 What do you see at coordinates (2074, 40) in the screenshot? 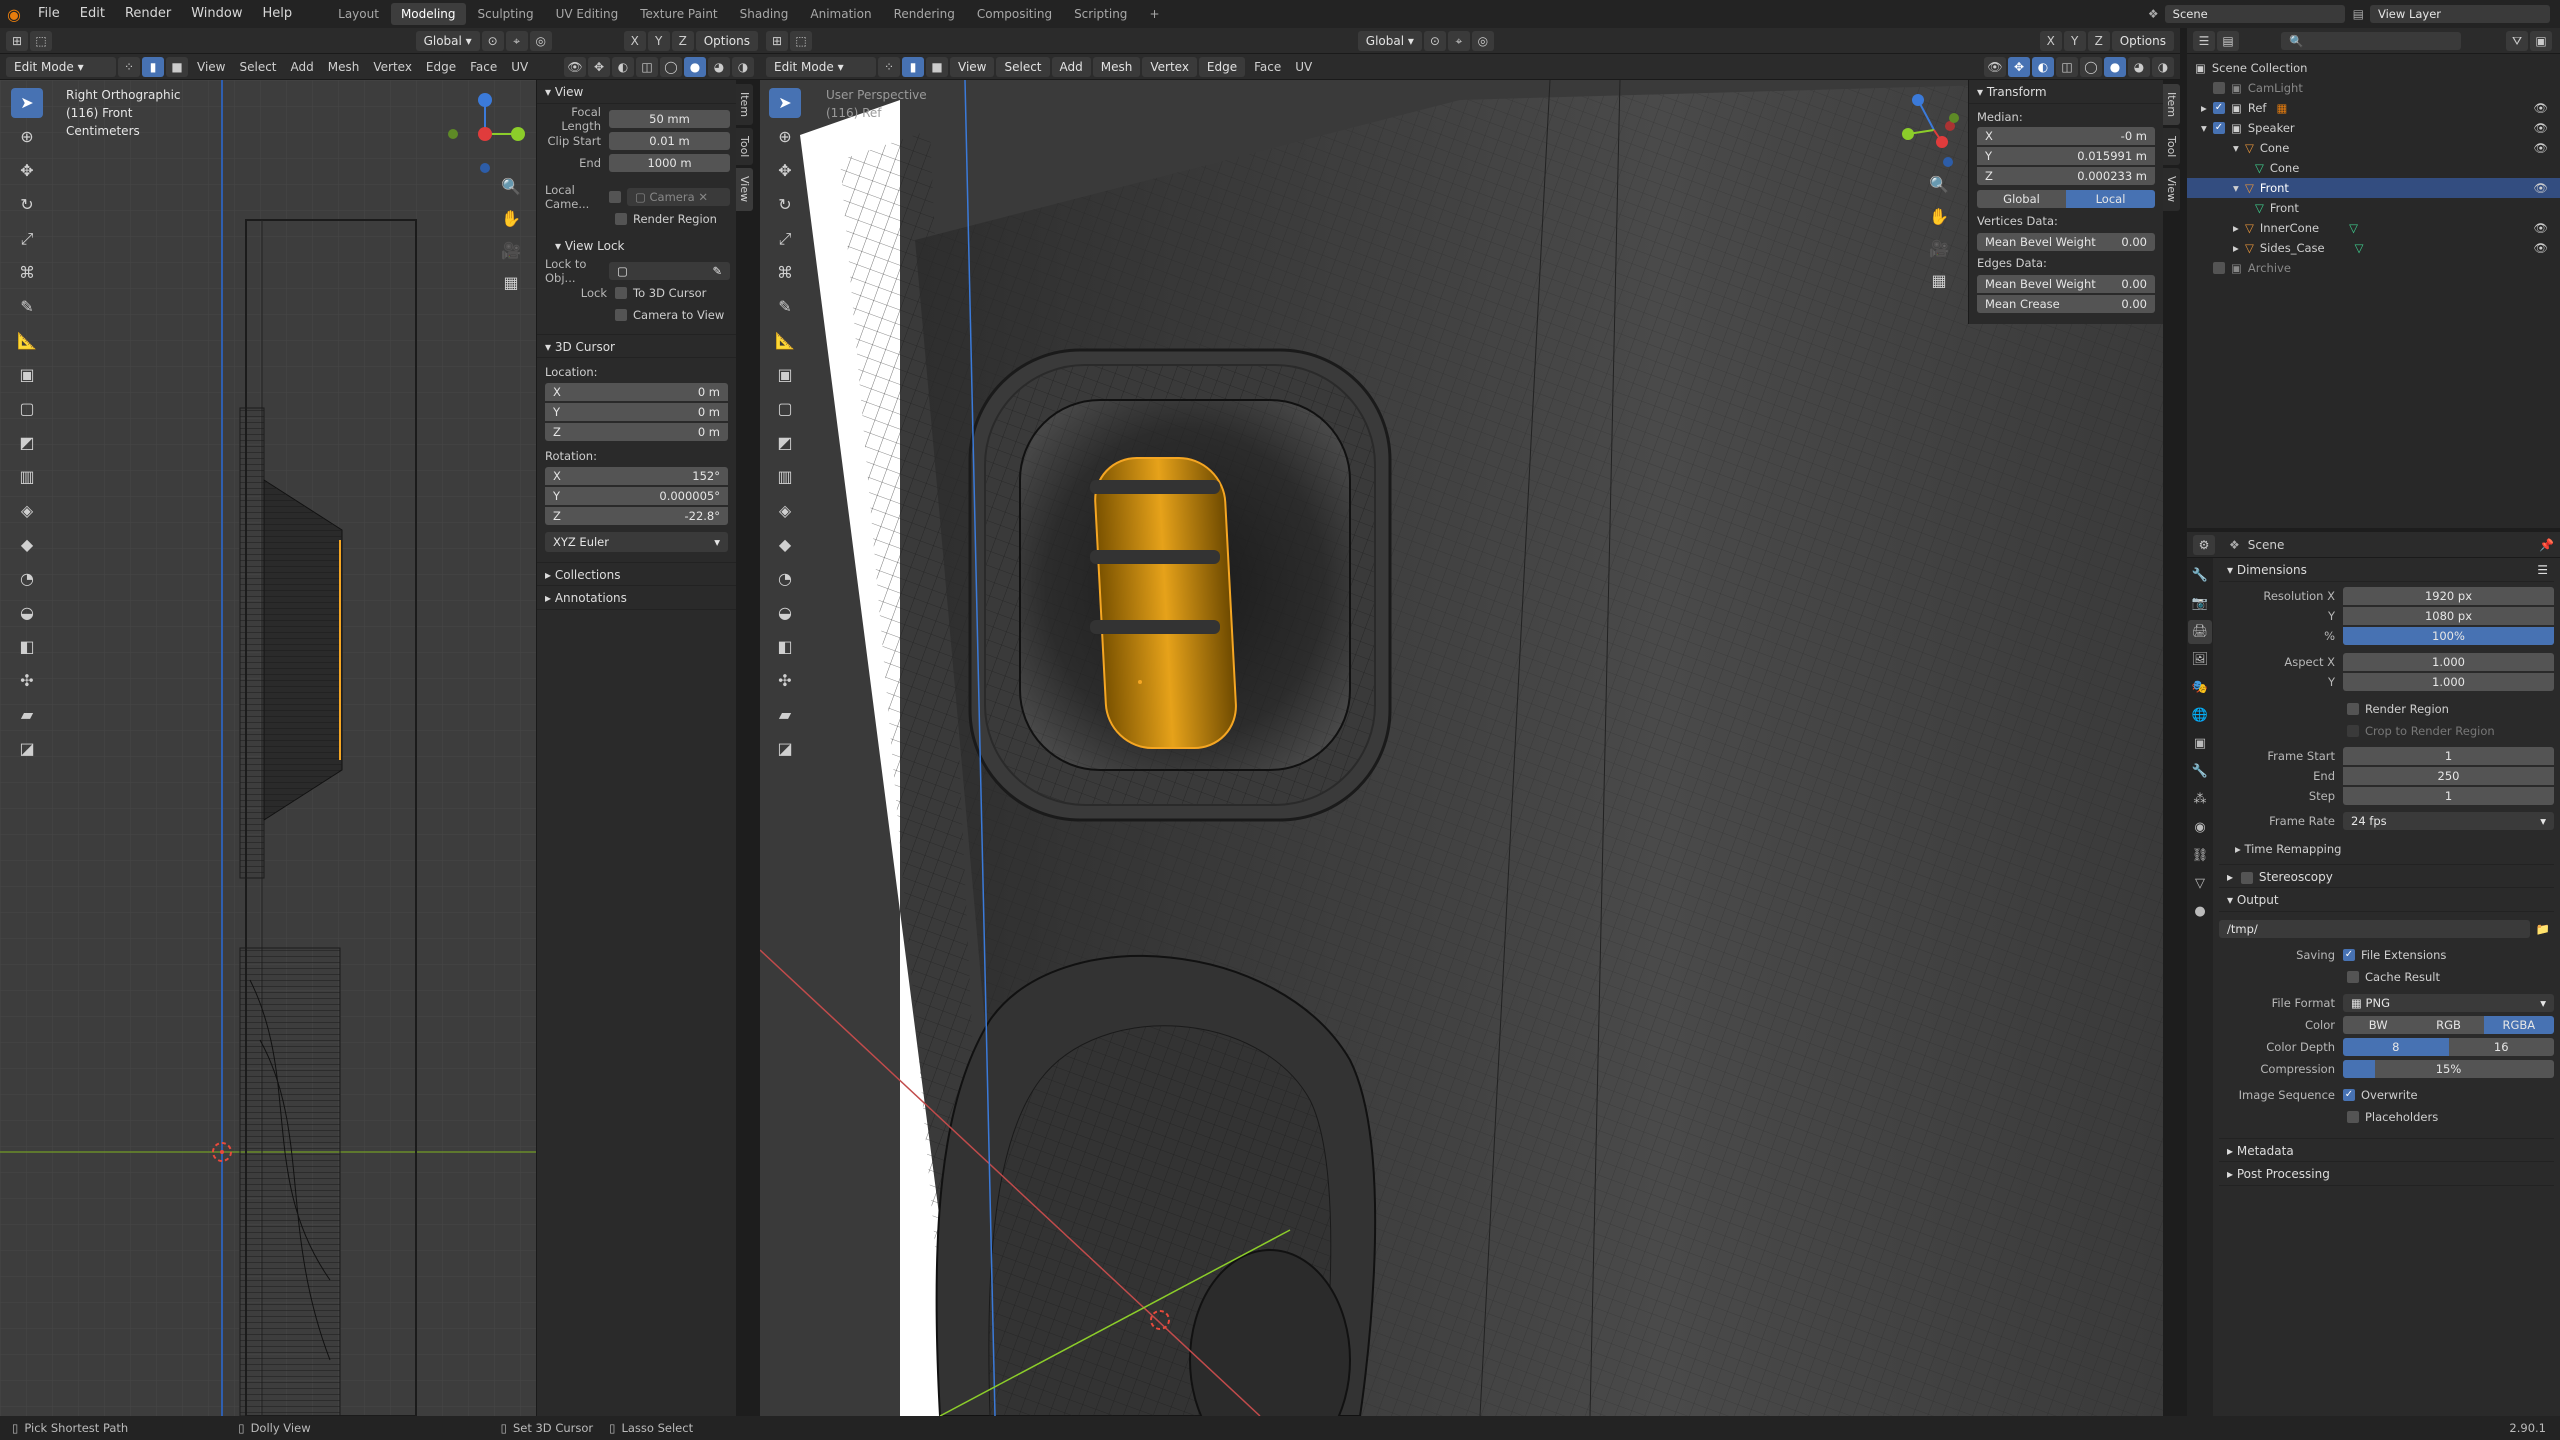
I see `mirror-y-icon-right: Y` at bounding box center [2074, 40].